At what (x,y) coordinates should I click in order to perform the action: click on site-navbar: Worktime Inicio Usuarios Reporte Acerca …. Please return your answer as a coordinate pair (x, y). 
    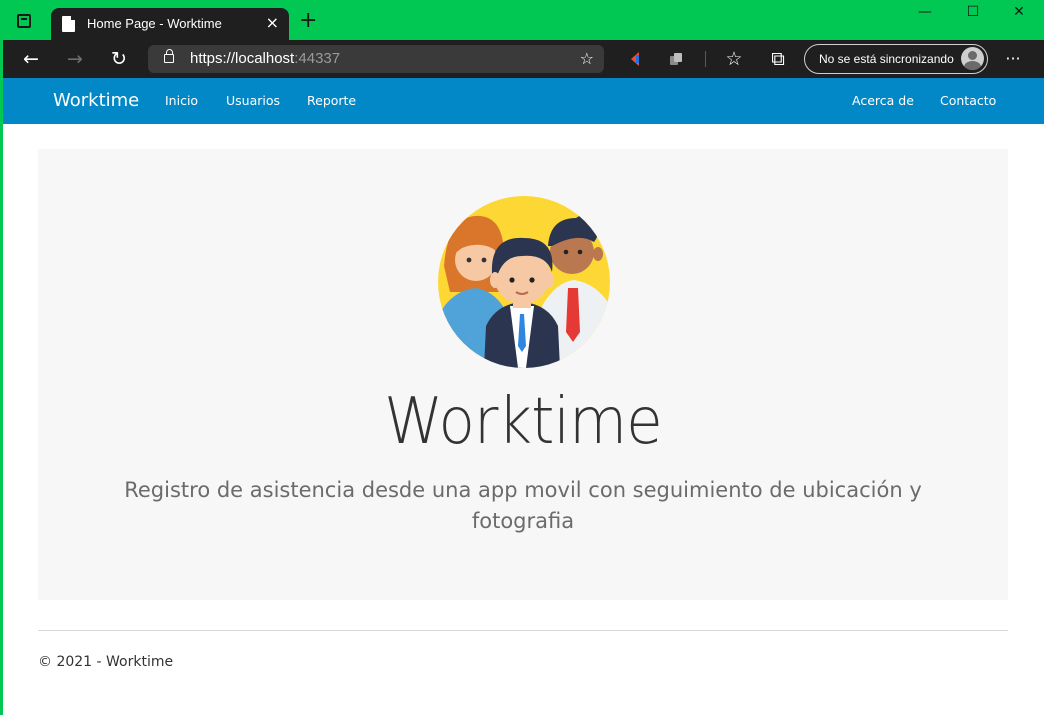
    Looking at the image, I should click on (523, 101).